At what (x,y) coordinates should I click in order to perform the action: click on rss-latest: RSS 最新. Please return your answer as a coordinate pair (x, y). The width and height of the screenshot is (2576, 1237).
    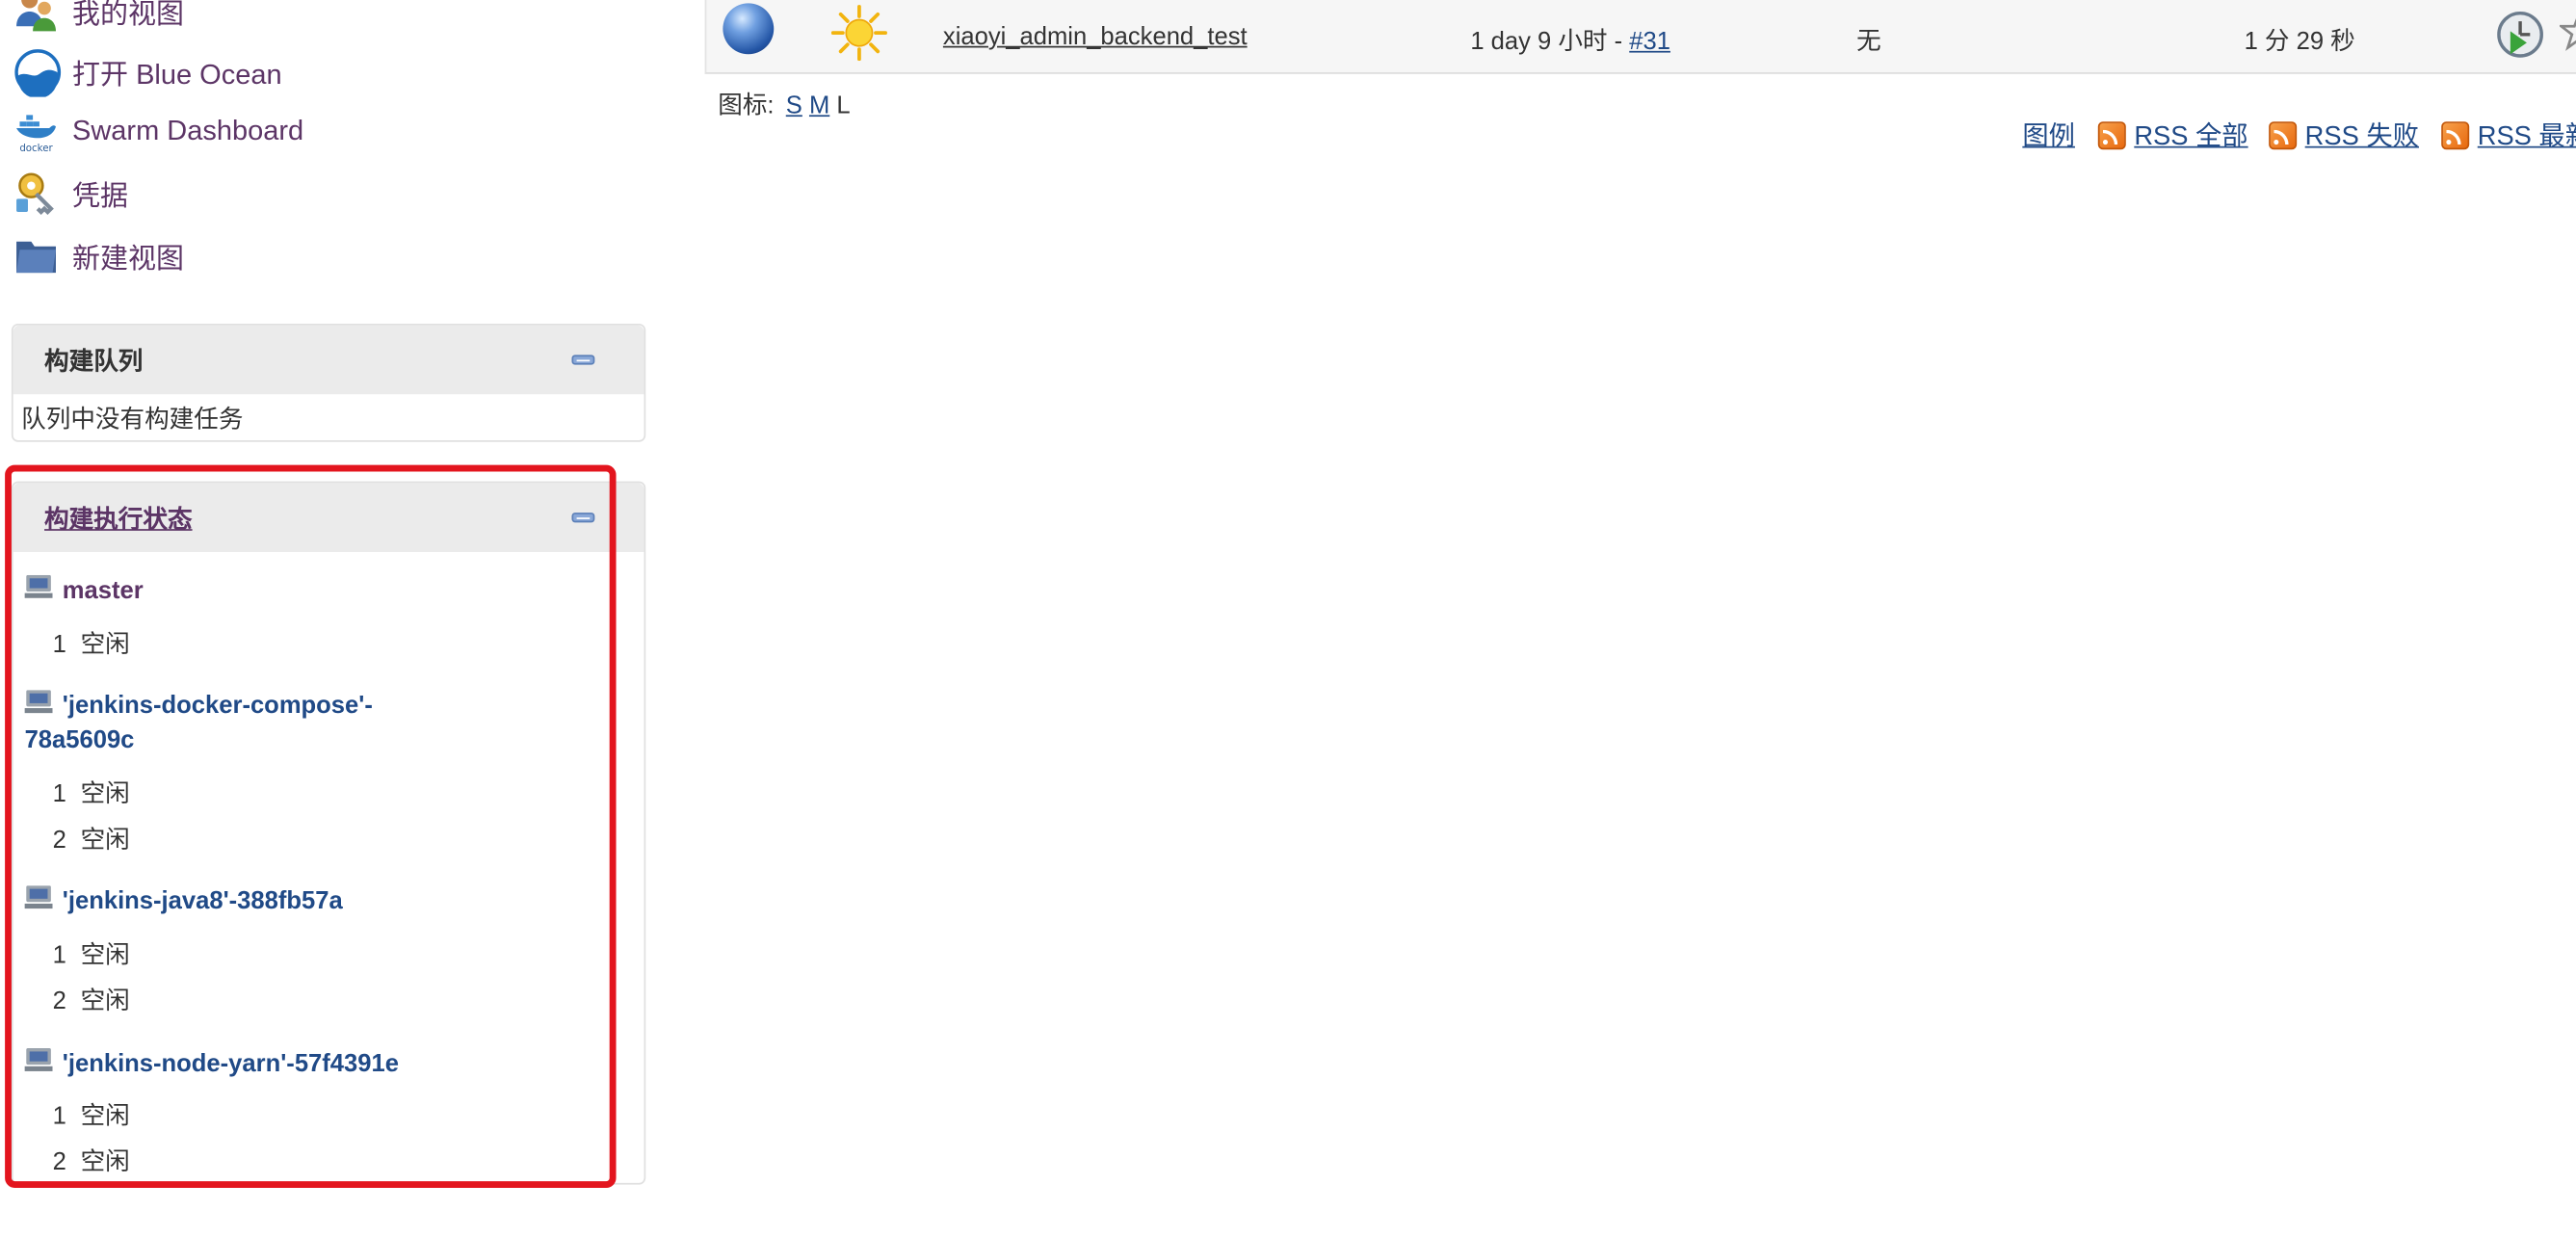
    Looking at the image, I should click on (2508, 133).